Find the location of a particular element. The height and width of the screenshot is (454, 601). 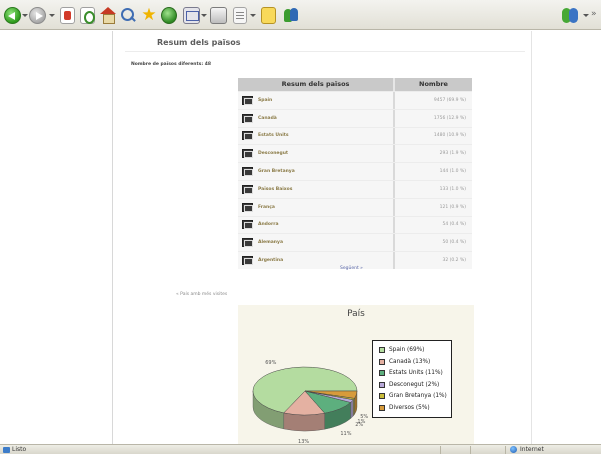

forward-dropdown-icon is located at coordinates (52, 15).